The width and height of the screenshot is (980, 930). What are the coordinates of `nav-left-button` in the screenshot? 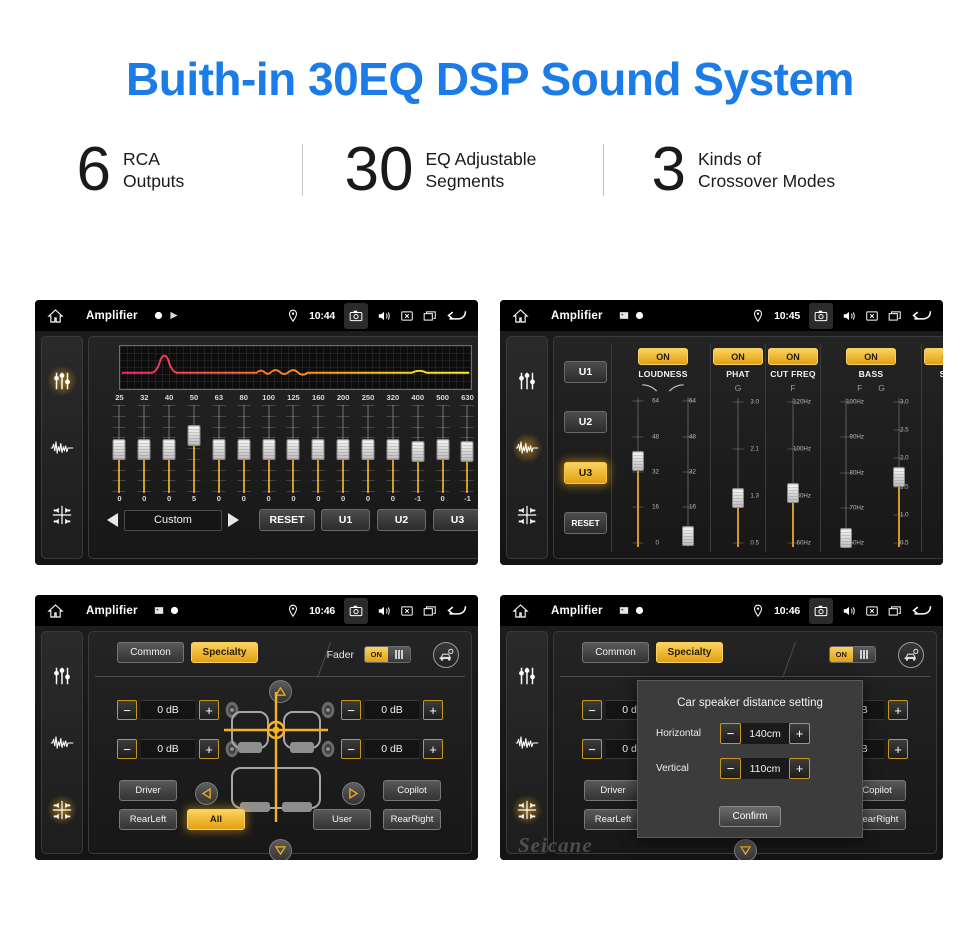 It's located at (206, 793).